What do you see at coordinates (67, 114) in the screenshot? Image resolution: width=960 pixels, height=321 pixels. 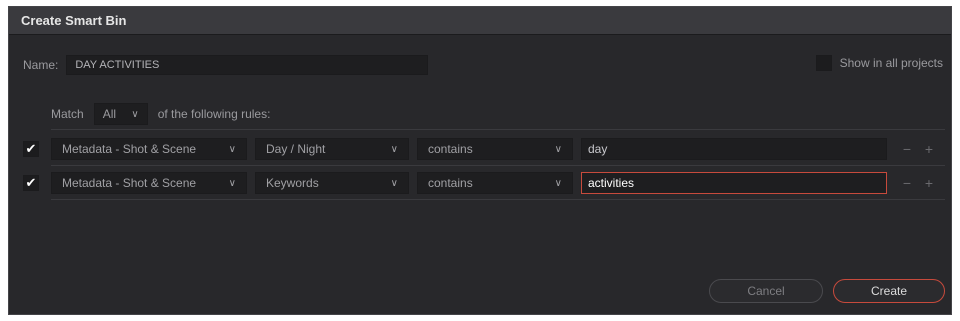 I see `match-label: Match` at bounding box center [67, 114].